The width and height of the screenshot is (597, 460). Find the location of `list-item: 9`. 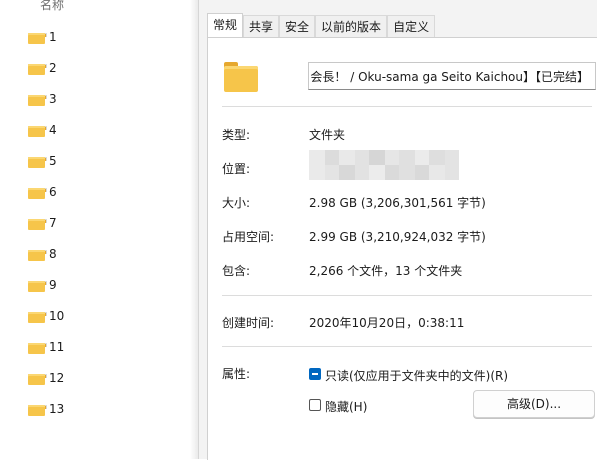

list-item: 9 is located at coordinates (42, 285).